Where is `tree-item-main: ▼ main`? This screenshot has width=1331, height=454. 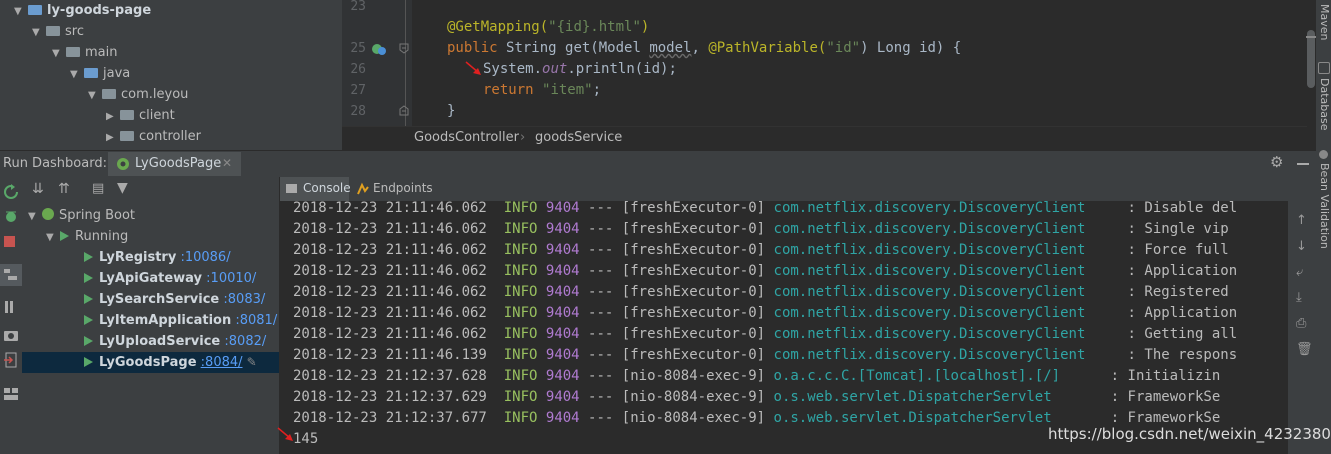
tree-item-main: ▼ main is located at coordinates (84, 52).